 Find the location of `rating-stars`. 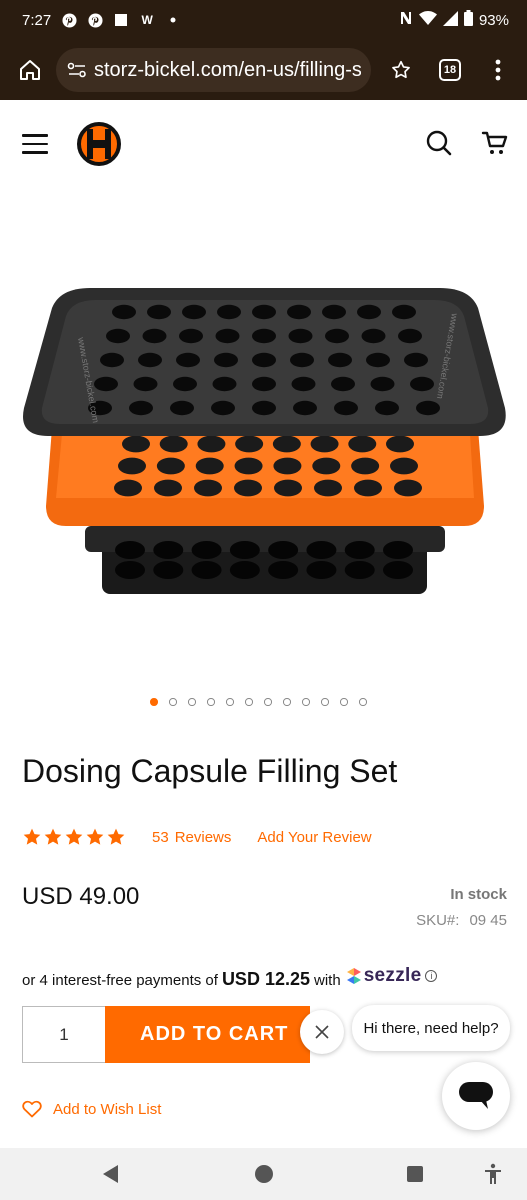

rating-stars is located at coordinates (74, 837).